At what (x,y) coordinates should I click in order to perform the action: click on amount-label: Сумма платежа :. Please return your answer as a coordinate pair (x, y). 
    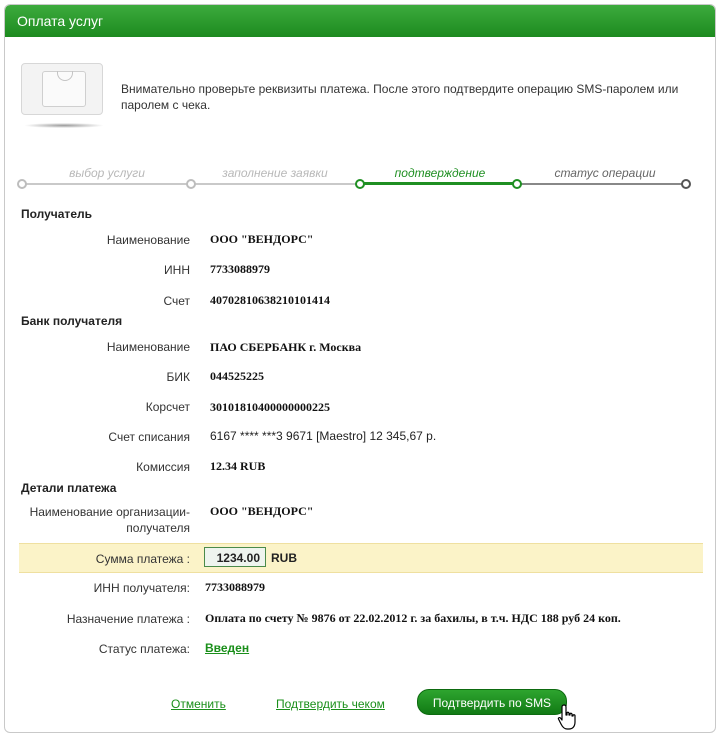
    Looking at the image, I should click on (142, 559).